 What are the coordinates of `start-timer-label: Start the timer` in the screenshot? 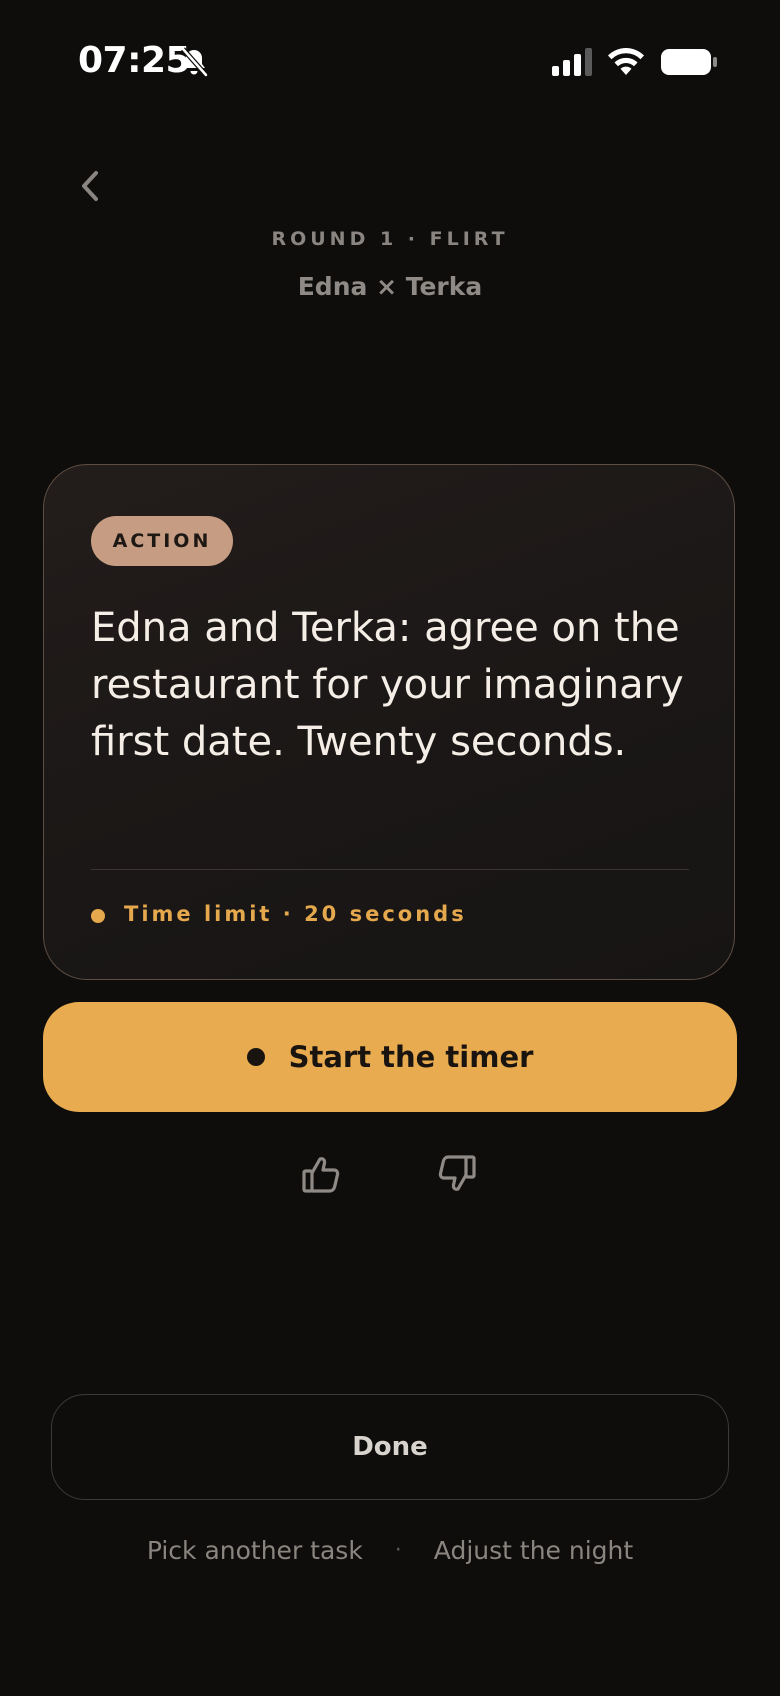 It's located at (411, 1057).